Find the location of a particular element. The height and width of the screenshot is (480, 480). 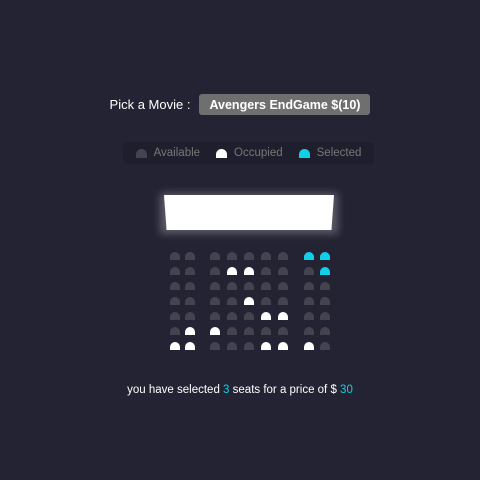

summary-middle: seats for a price of $ is located at coordinates (285, 390).